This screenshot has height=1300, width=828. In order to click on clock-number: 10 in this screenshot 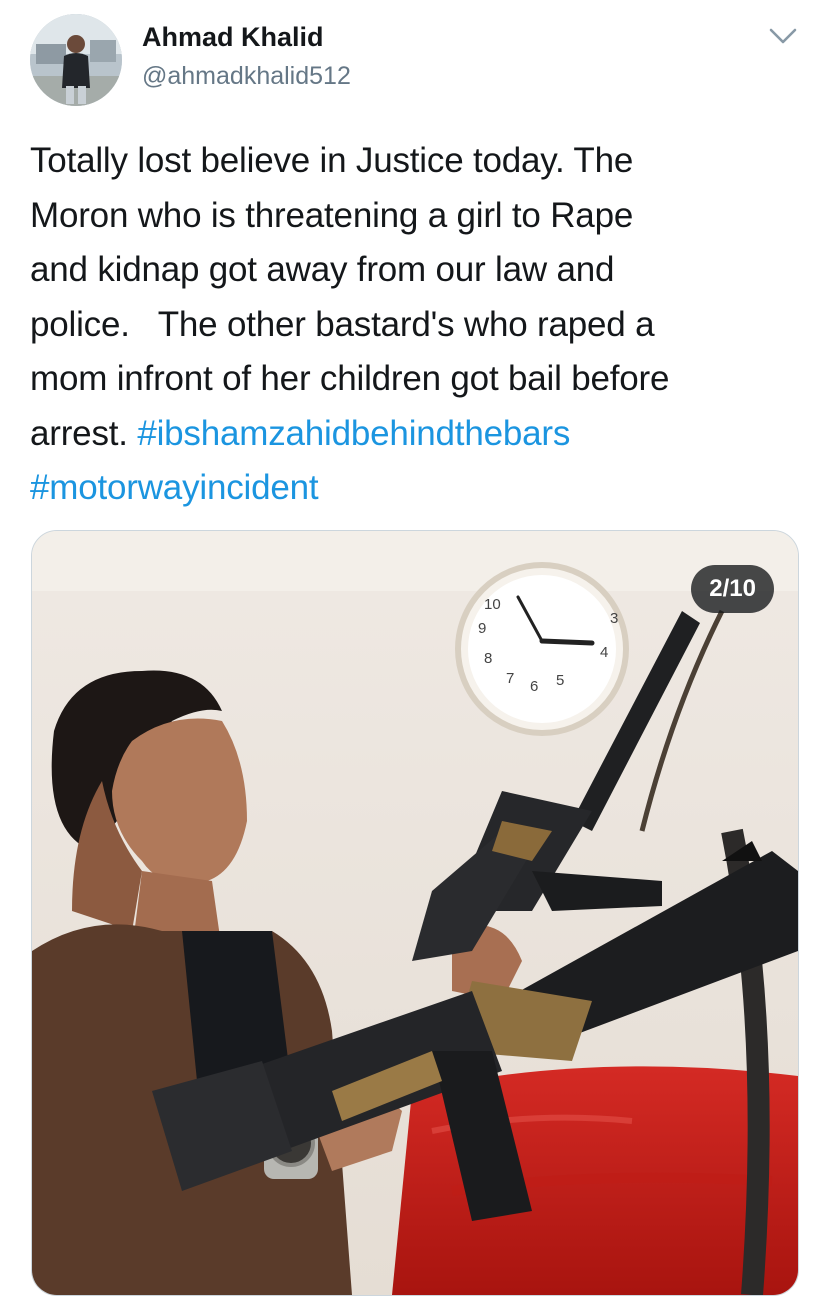, I will do `click(492, 604)`.